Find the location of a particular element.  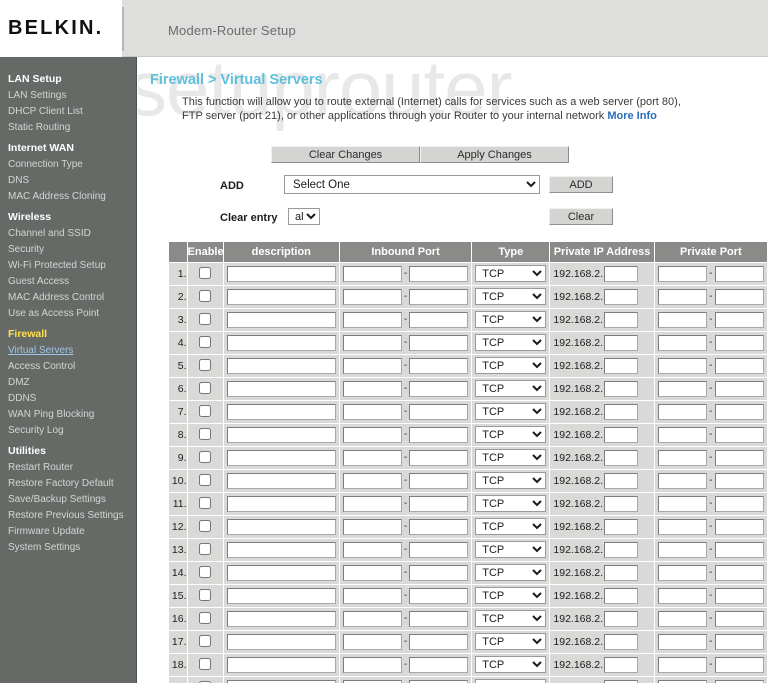

sidebar-item-firmware-update: Firmware Update is located at coordinates (68, 532).